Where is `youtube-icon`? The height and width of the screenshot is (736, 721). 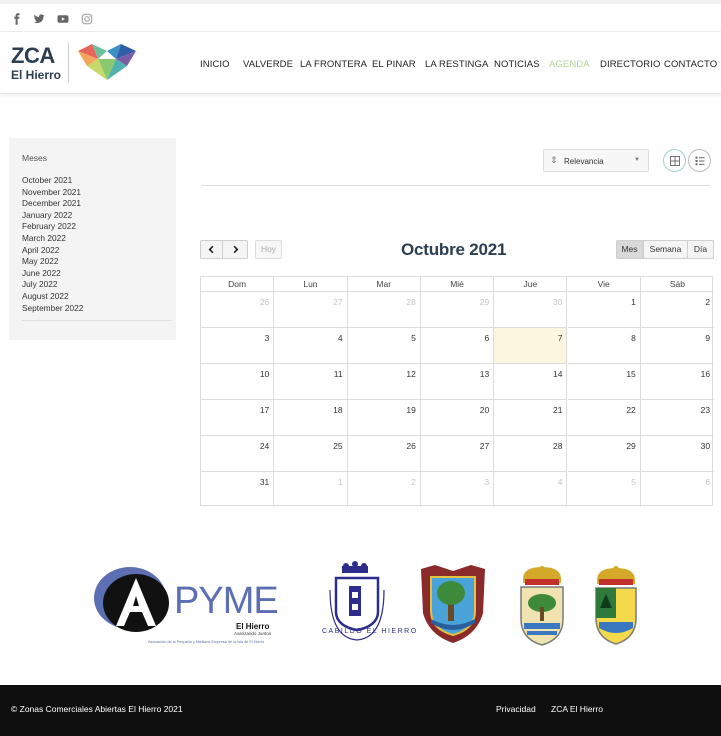
youtube-icon is located at coordinates (63, 19).